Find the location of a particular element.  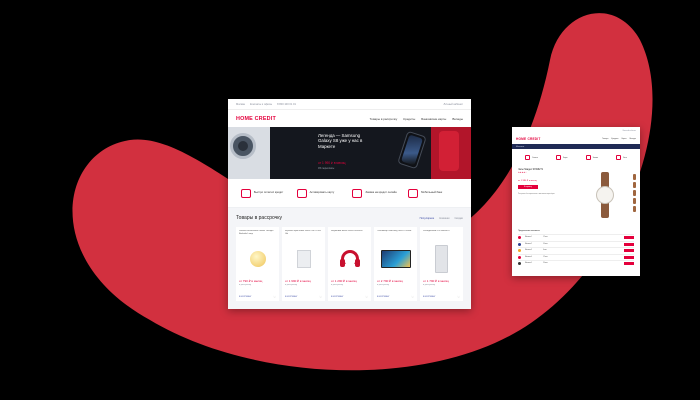

tab-new: Новинки is located at coordinates (444, 218).